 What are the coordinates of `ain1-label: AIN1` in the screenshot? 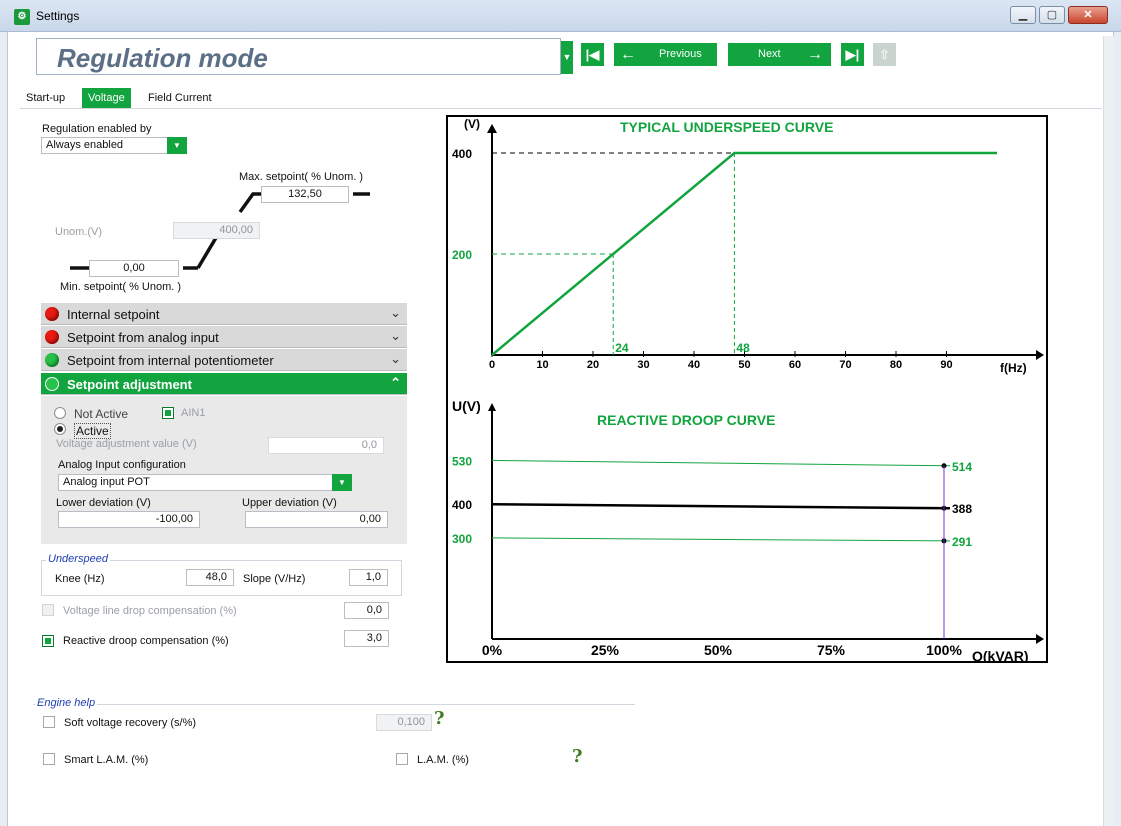 It's located at (193, 413).